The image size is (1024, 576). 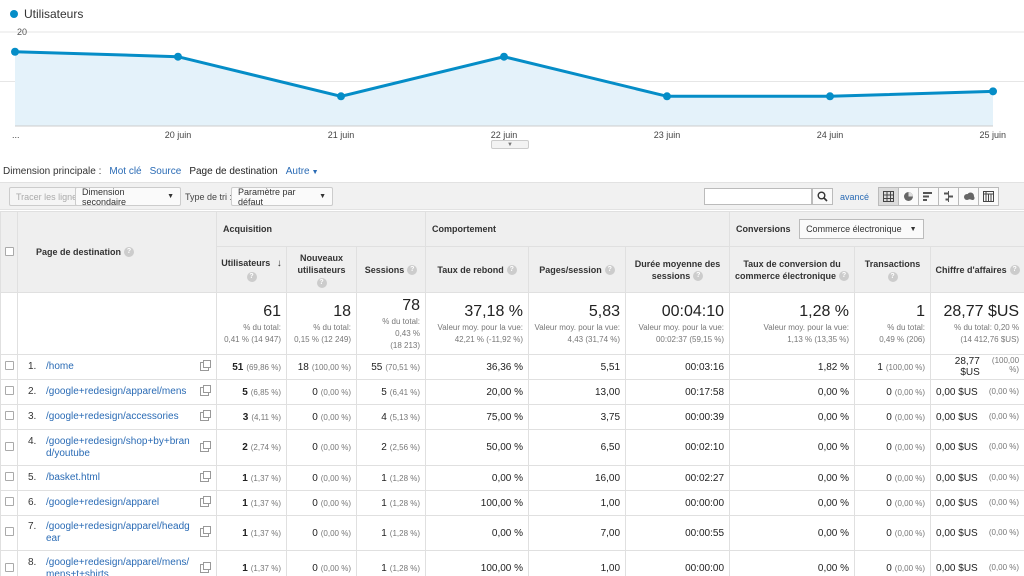 What do you see at coordinates (957, 417) in the screenshot?
I see `rev-value: 0,00 $US` at bounding box center [957, 417].